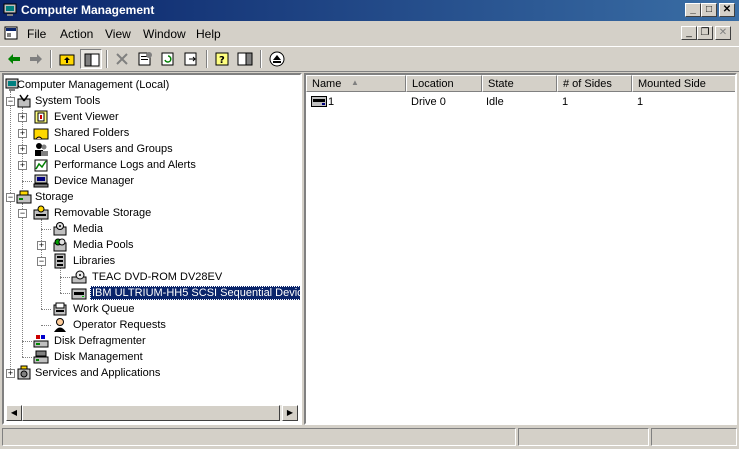 This screenshot has height=449, width=739. Describe the element at coordinates (67, 59) in the screenshot. I see `up-one-level-button` at that location.